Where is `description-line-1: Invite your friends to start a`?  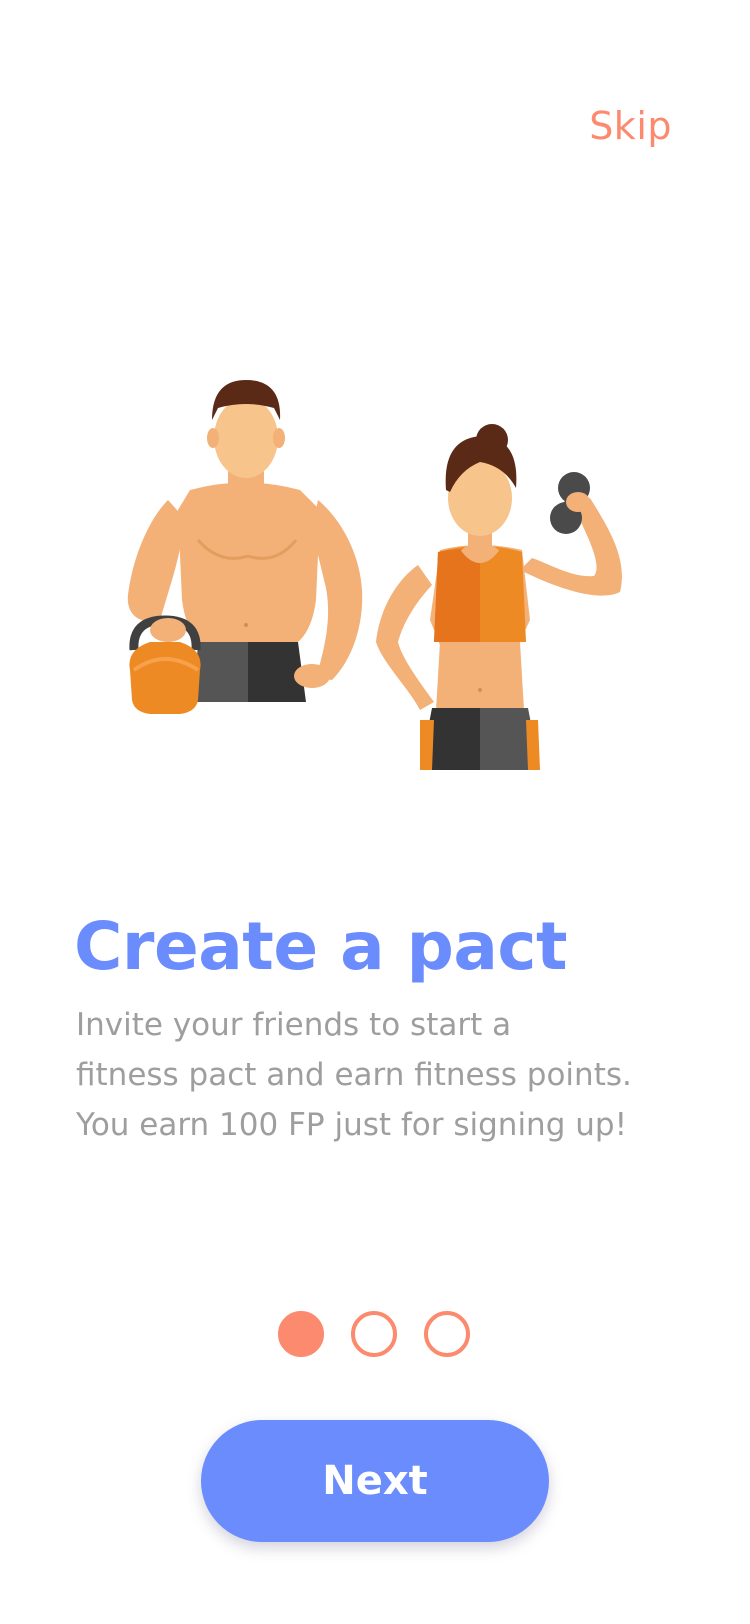
description-line-1: Invite your friends to start a is located at coordinates (294, 1025).